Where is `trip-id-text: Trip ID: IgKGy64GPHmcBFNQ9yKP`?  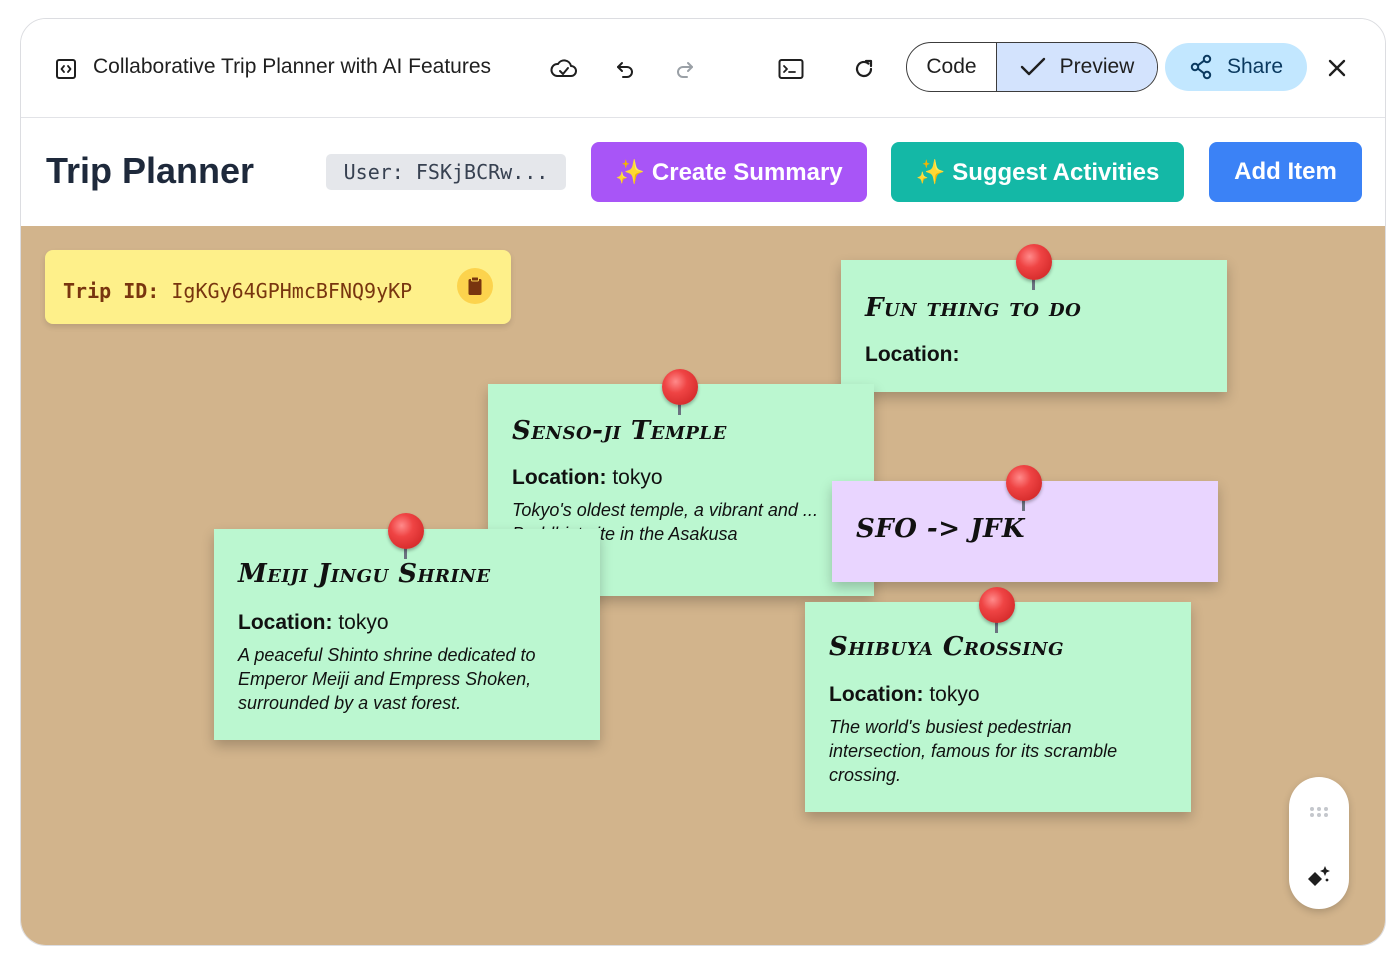 trip-id-text: Trip ID: IgKGy64GPHmcBFNQ9yKP is located at coordinates (237, 291).